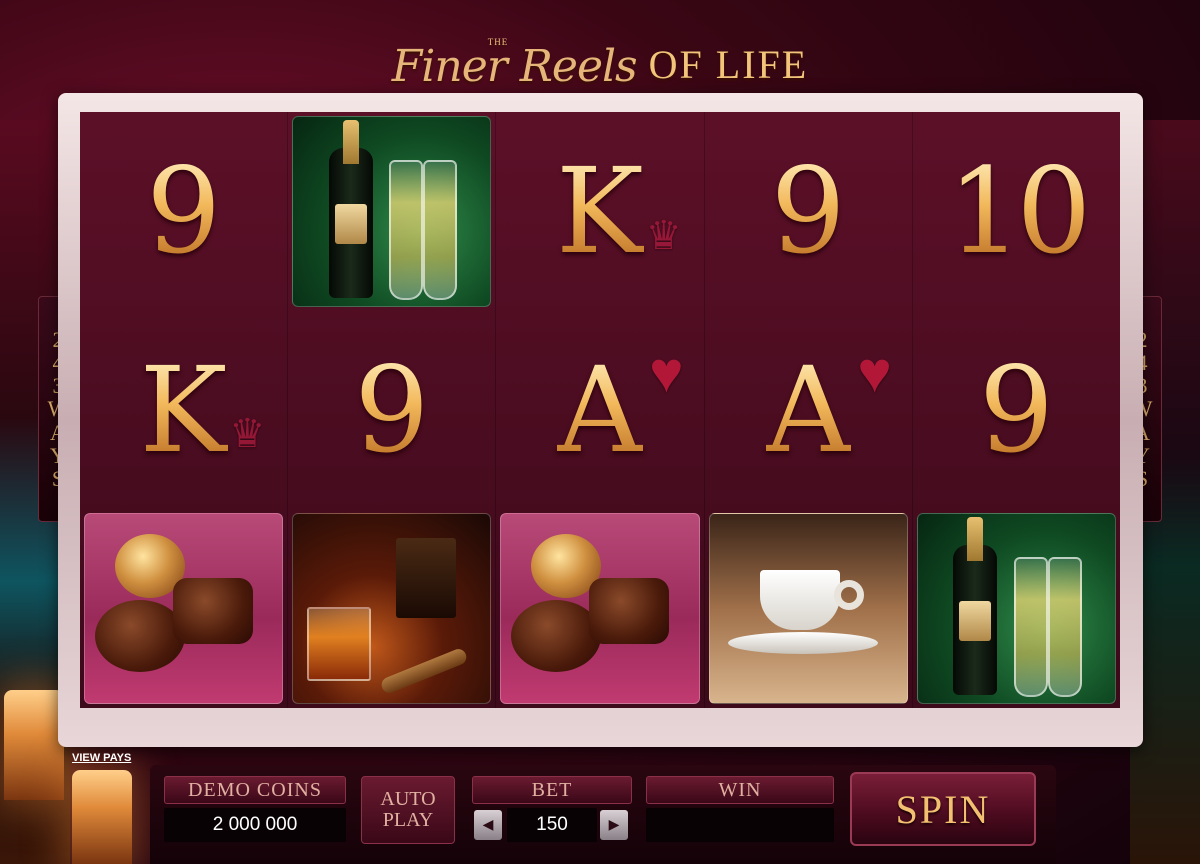 The image size is (1200, 864). I want to click on reel-4: 9 A ♥, so click(809, 410).